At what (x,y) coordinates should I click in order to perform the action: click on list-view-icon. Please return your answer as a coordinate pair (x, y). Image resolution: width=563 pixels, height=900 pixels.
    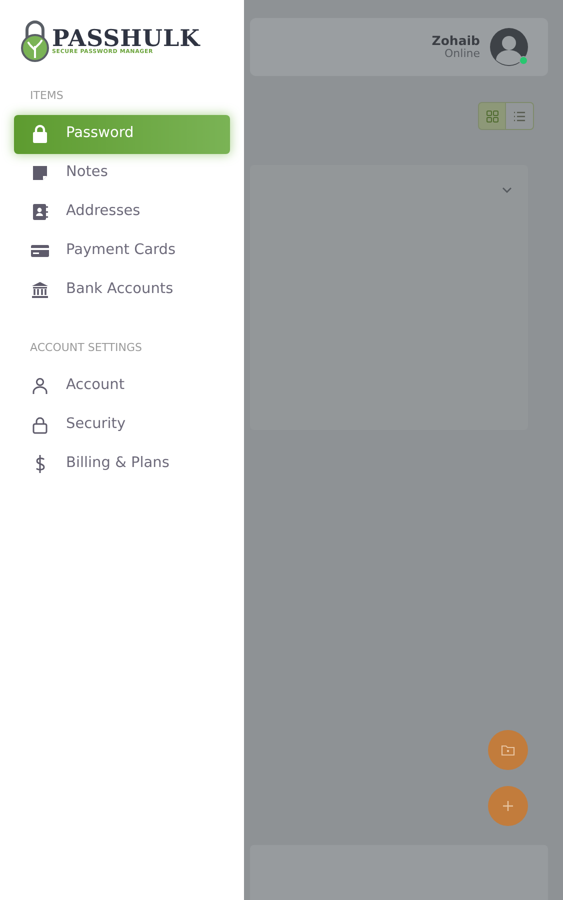
    Looking at the image, I should click on (519, 116).